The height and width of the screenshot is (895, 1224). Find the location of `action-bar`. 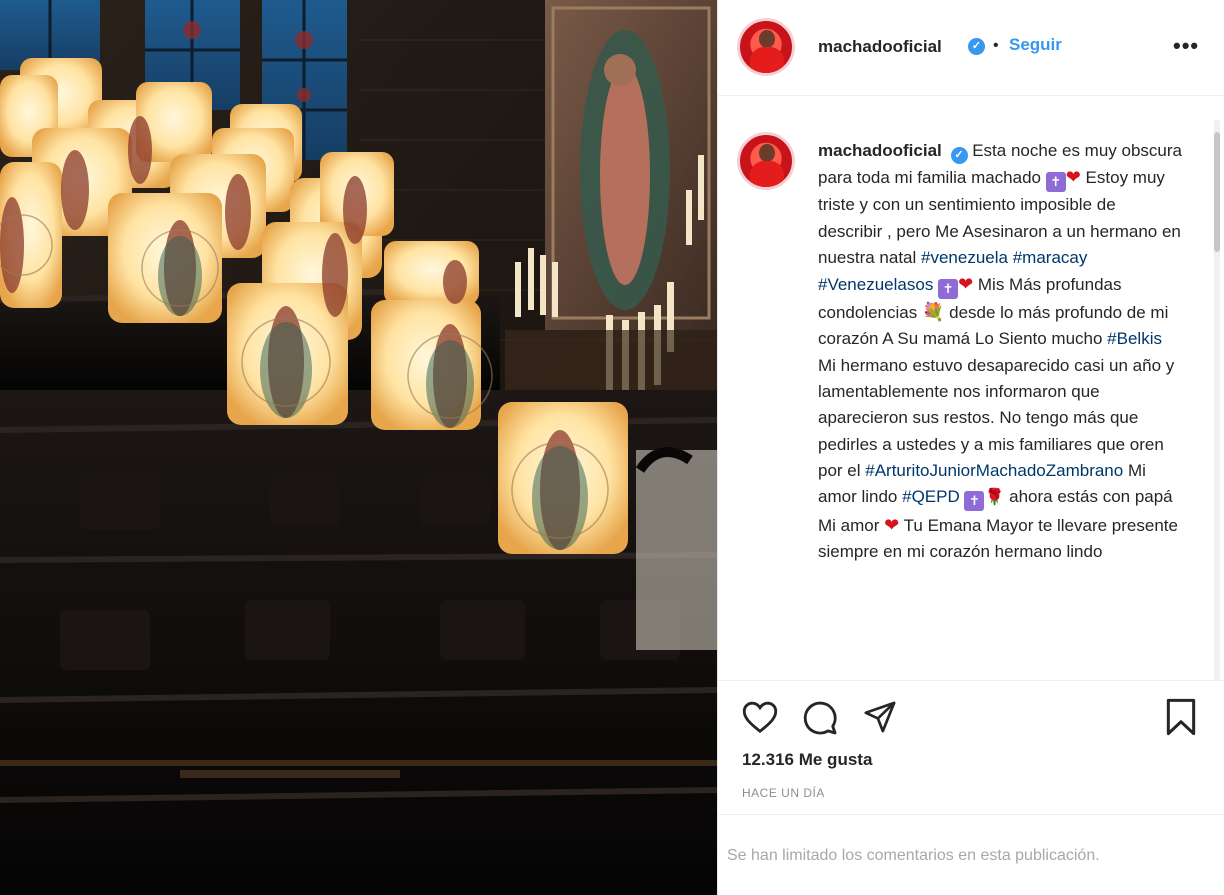

action-bar is located at coordinates (971, 680).